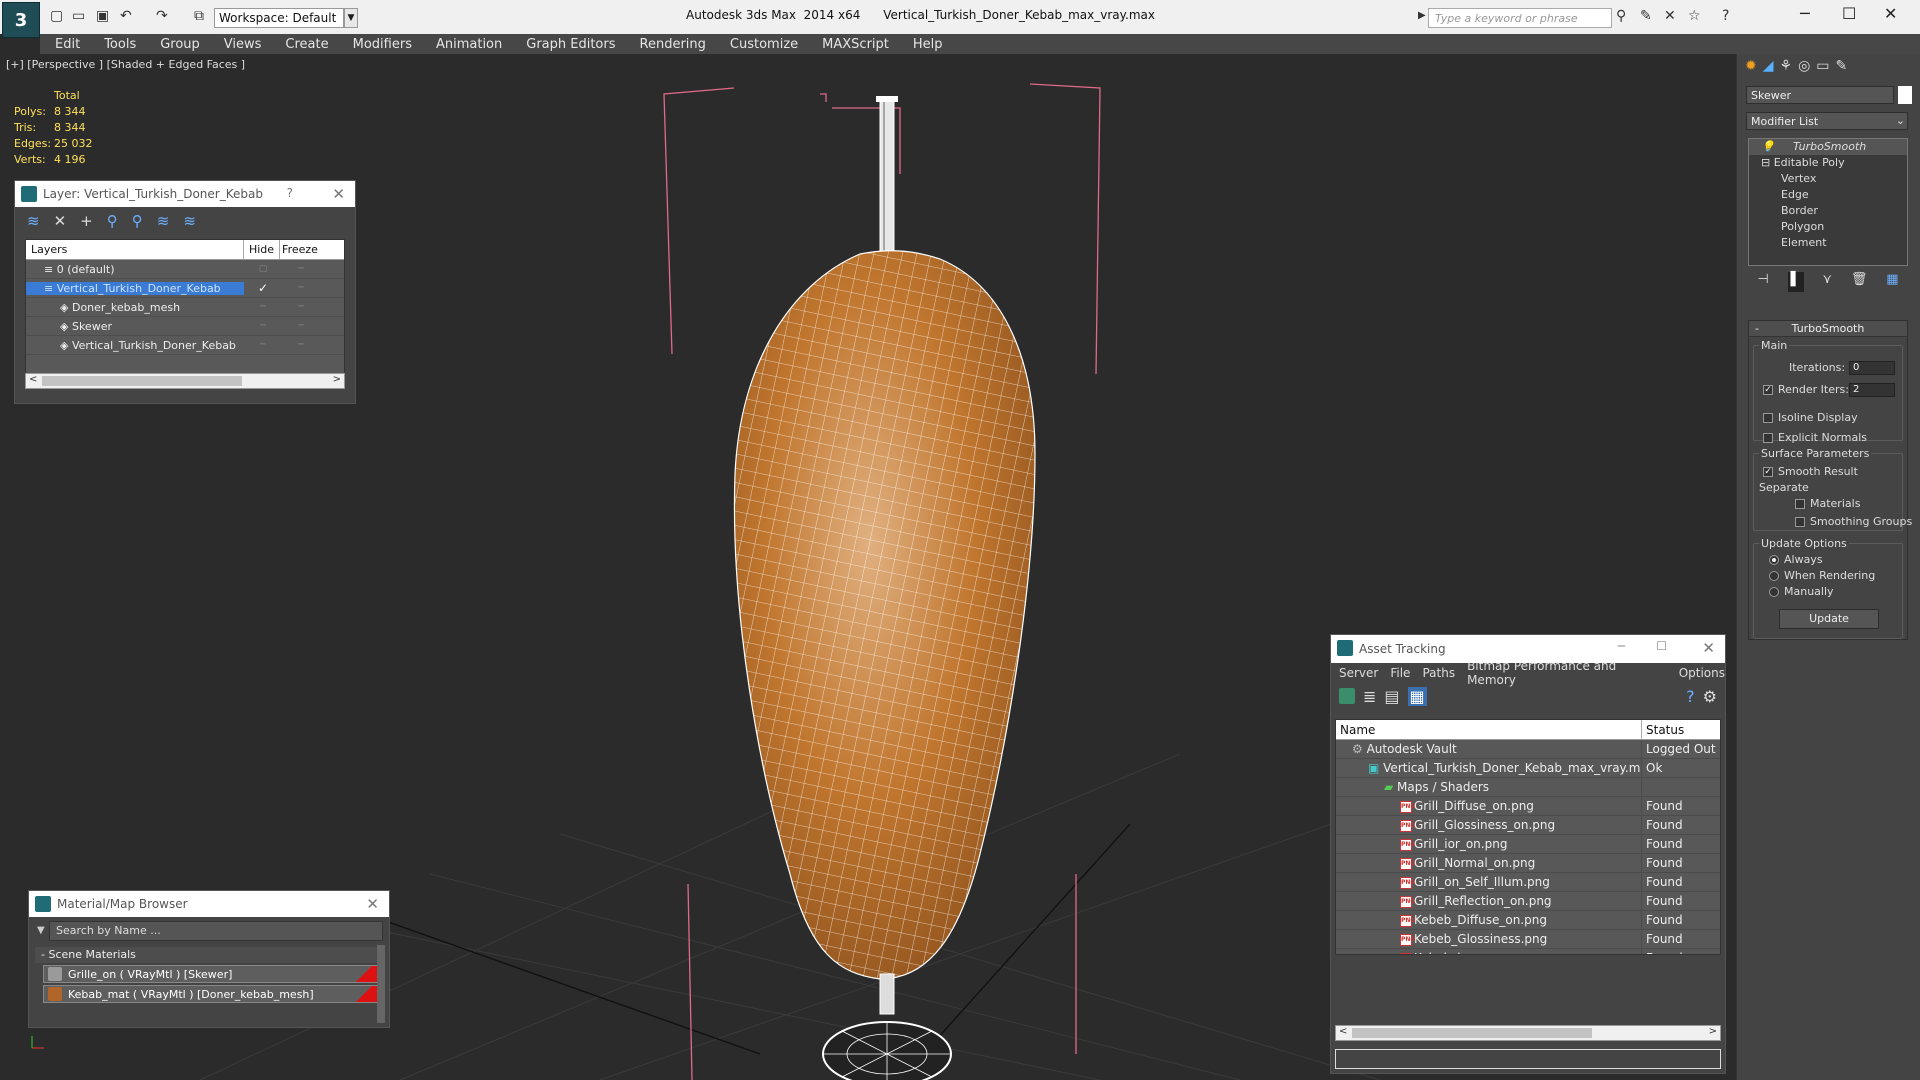 The height and width of the screenshot is (1080, 1920). I want to click on layer-row: ◈ Skewer ─ ─, so click(185, 326).